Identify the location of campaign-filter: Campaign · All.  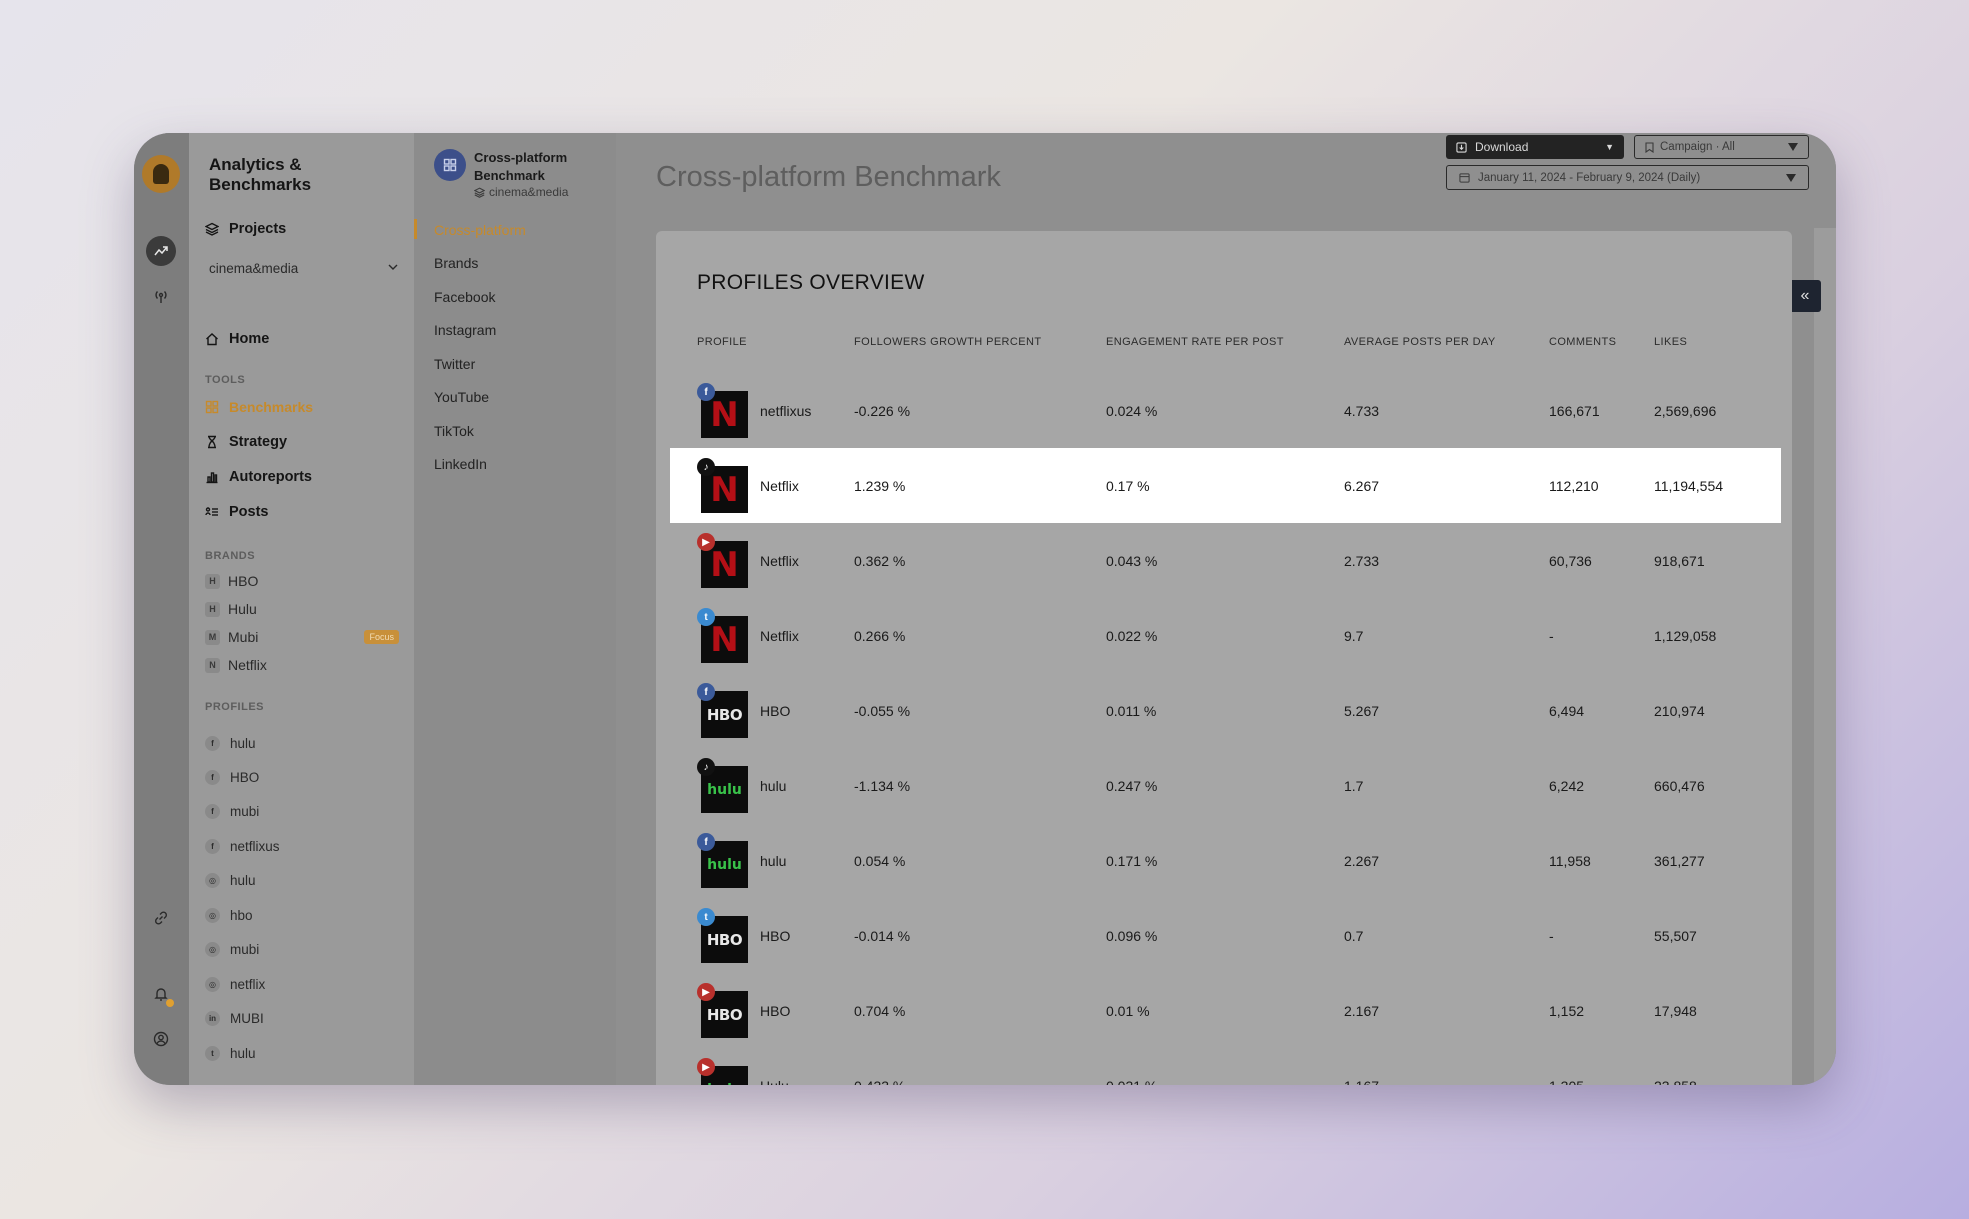
(1721, 147).